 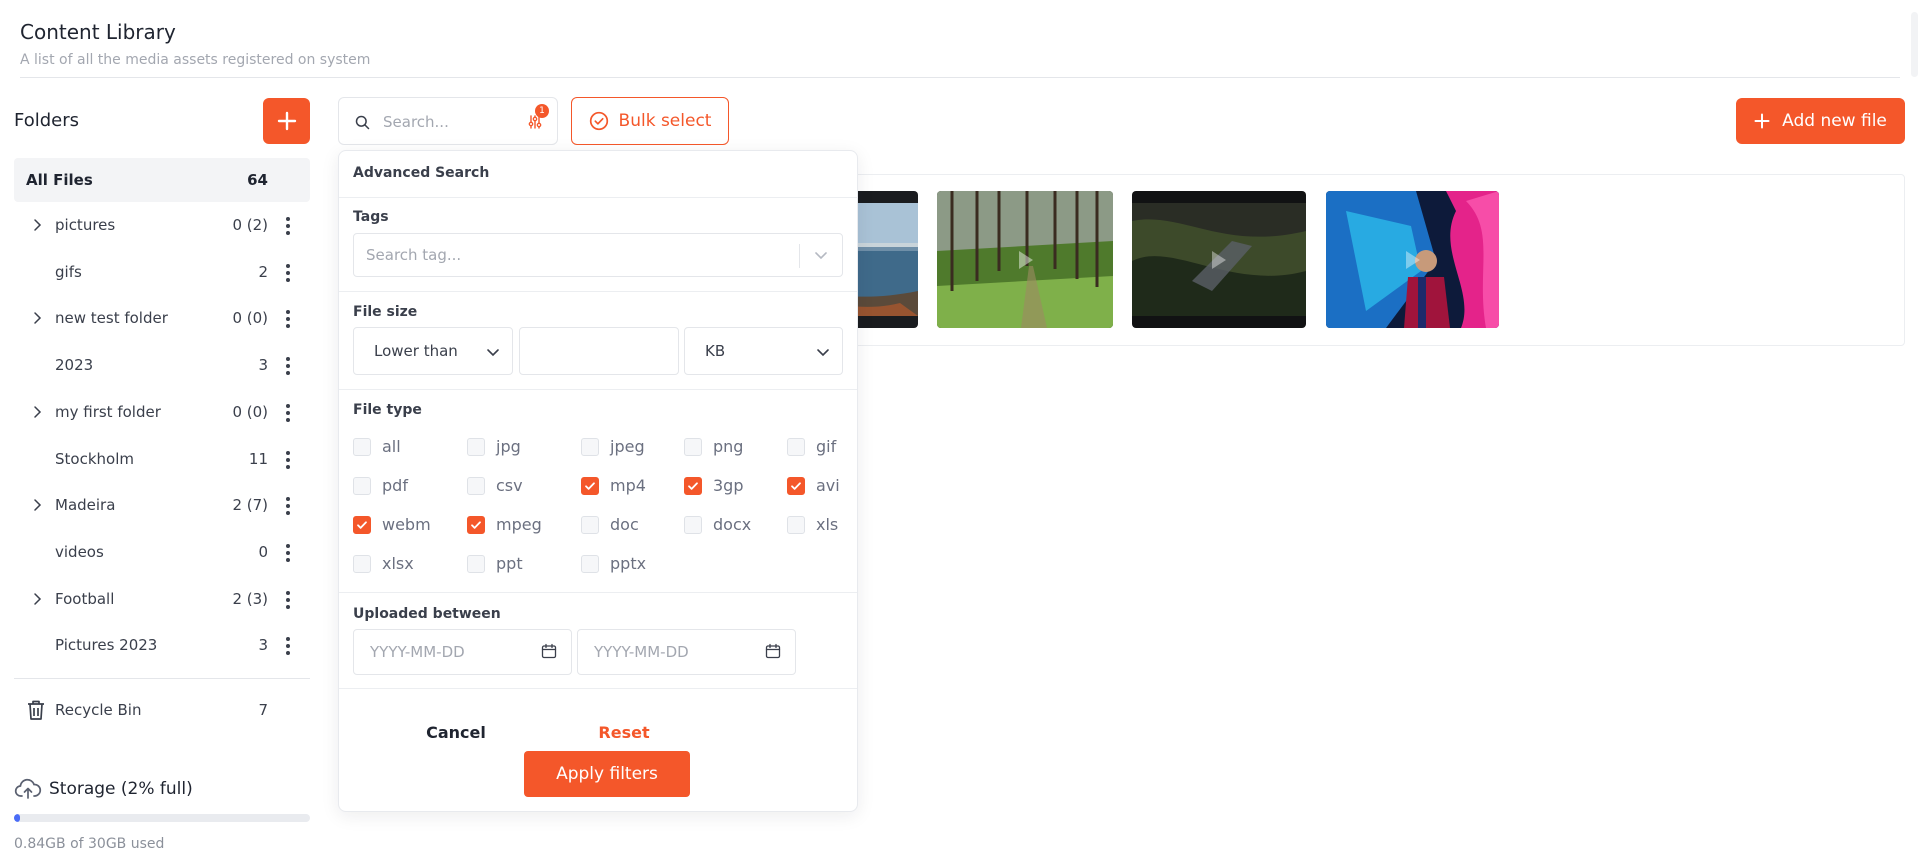 I want to click on select-separator, so click(x=799, y=256).